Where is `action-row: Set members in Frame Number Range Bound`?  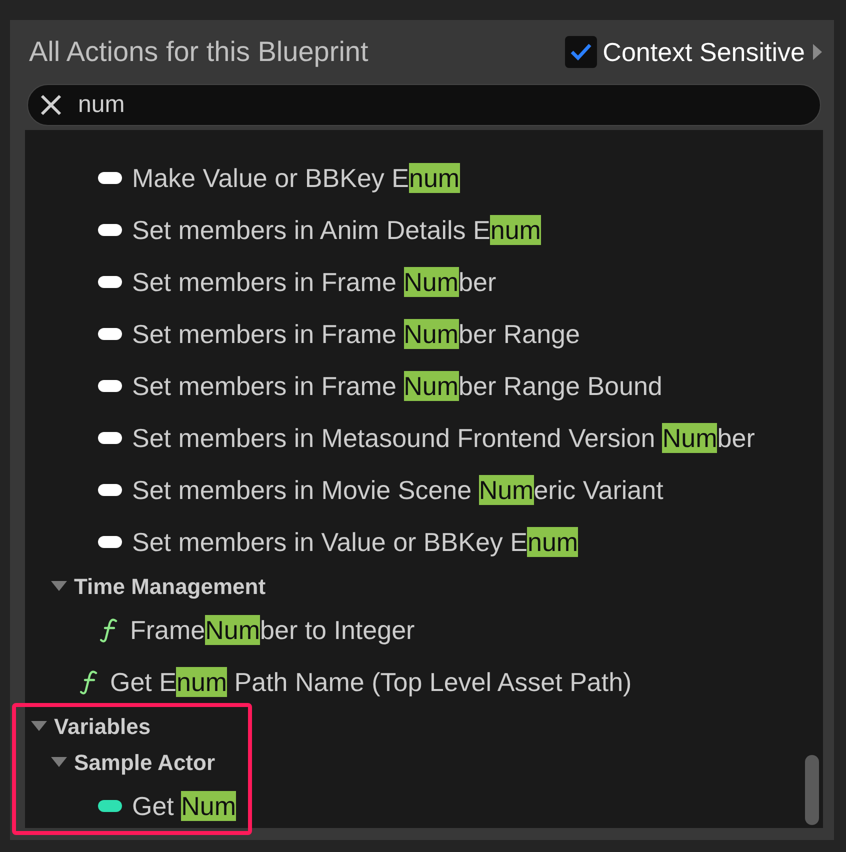 action-row: Set members in Frame Number Range Bound is located at coordinates (424, 386).